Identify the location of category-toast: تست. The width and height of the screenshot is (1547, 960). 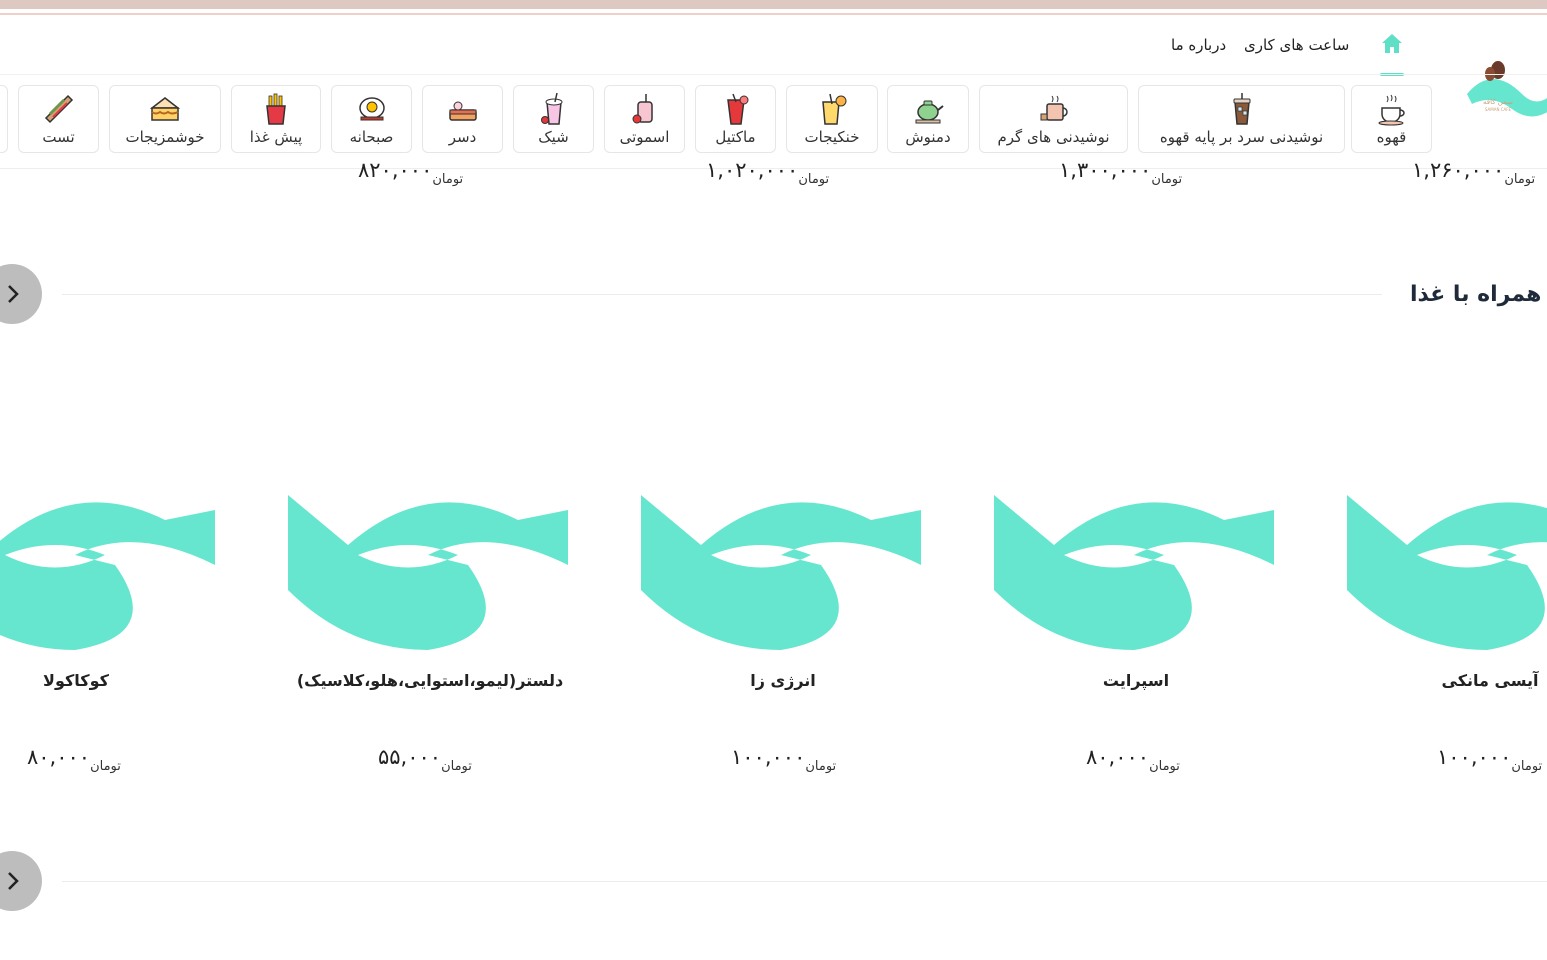
(58, 119).